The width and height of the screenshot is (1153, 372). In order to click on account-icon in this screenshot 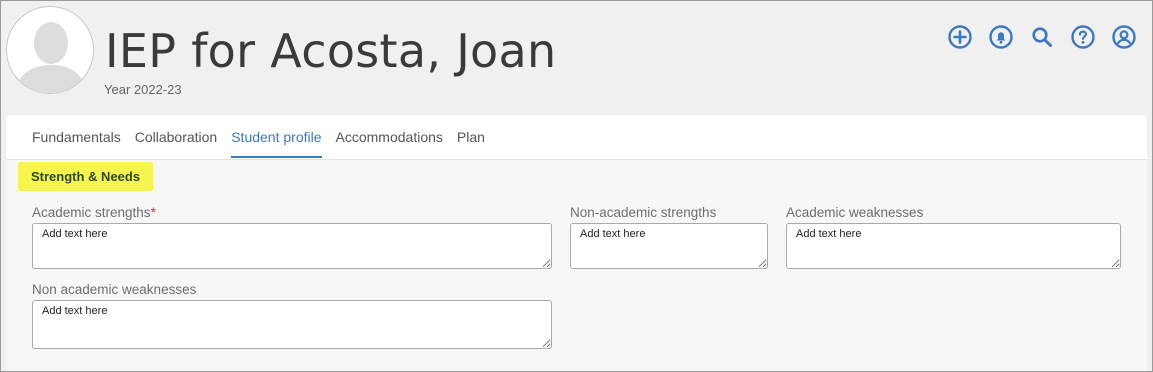, I will do `click(1124, 37)`.